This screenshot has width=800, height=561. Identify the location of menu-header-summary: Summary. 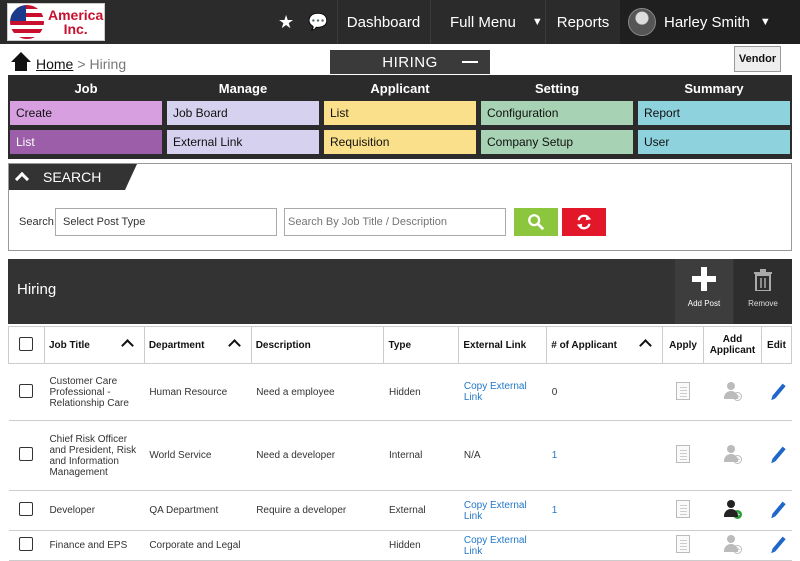
(714, 88).